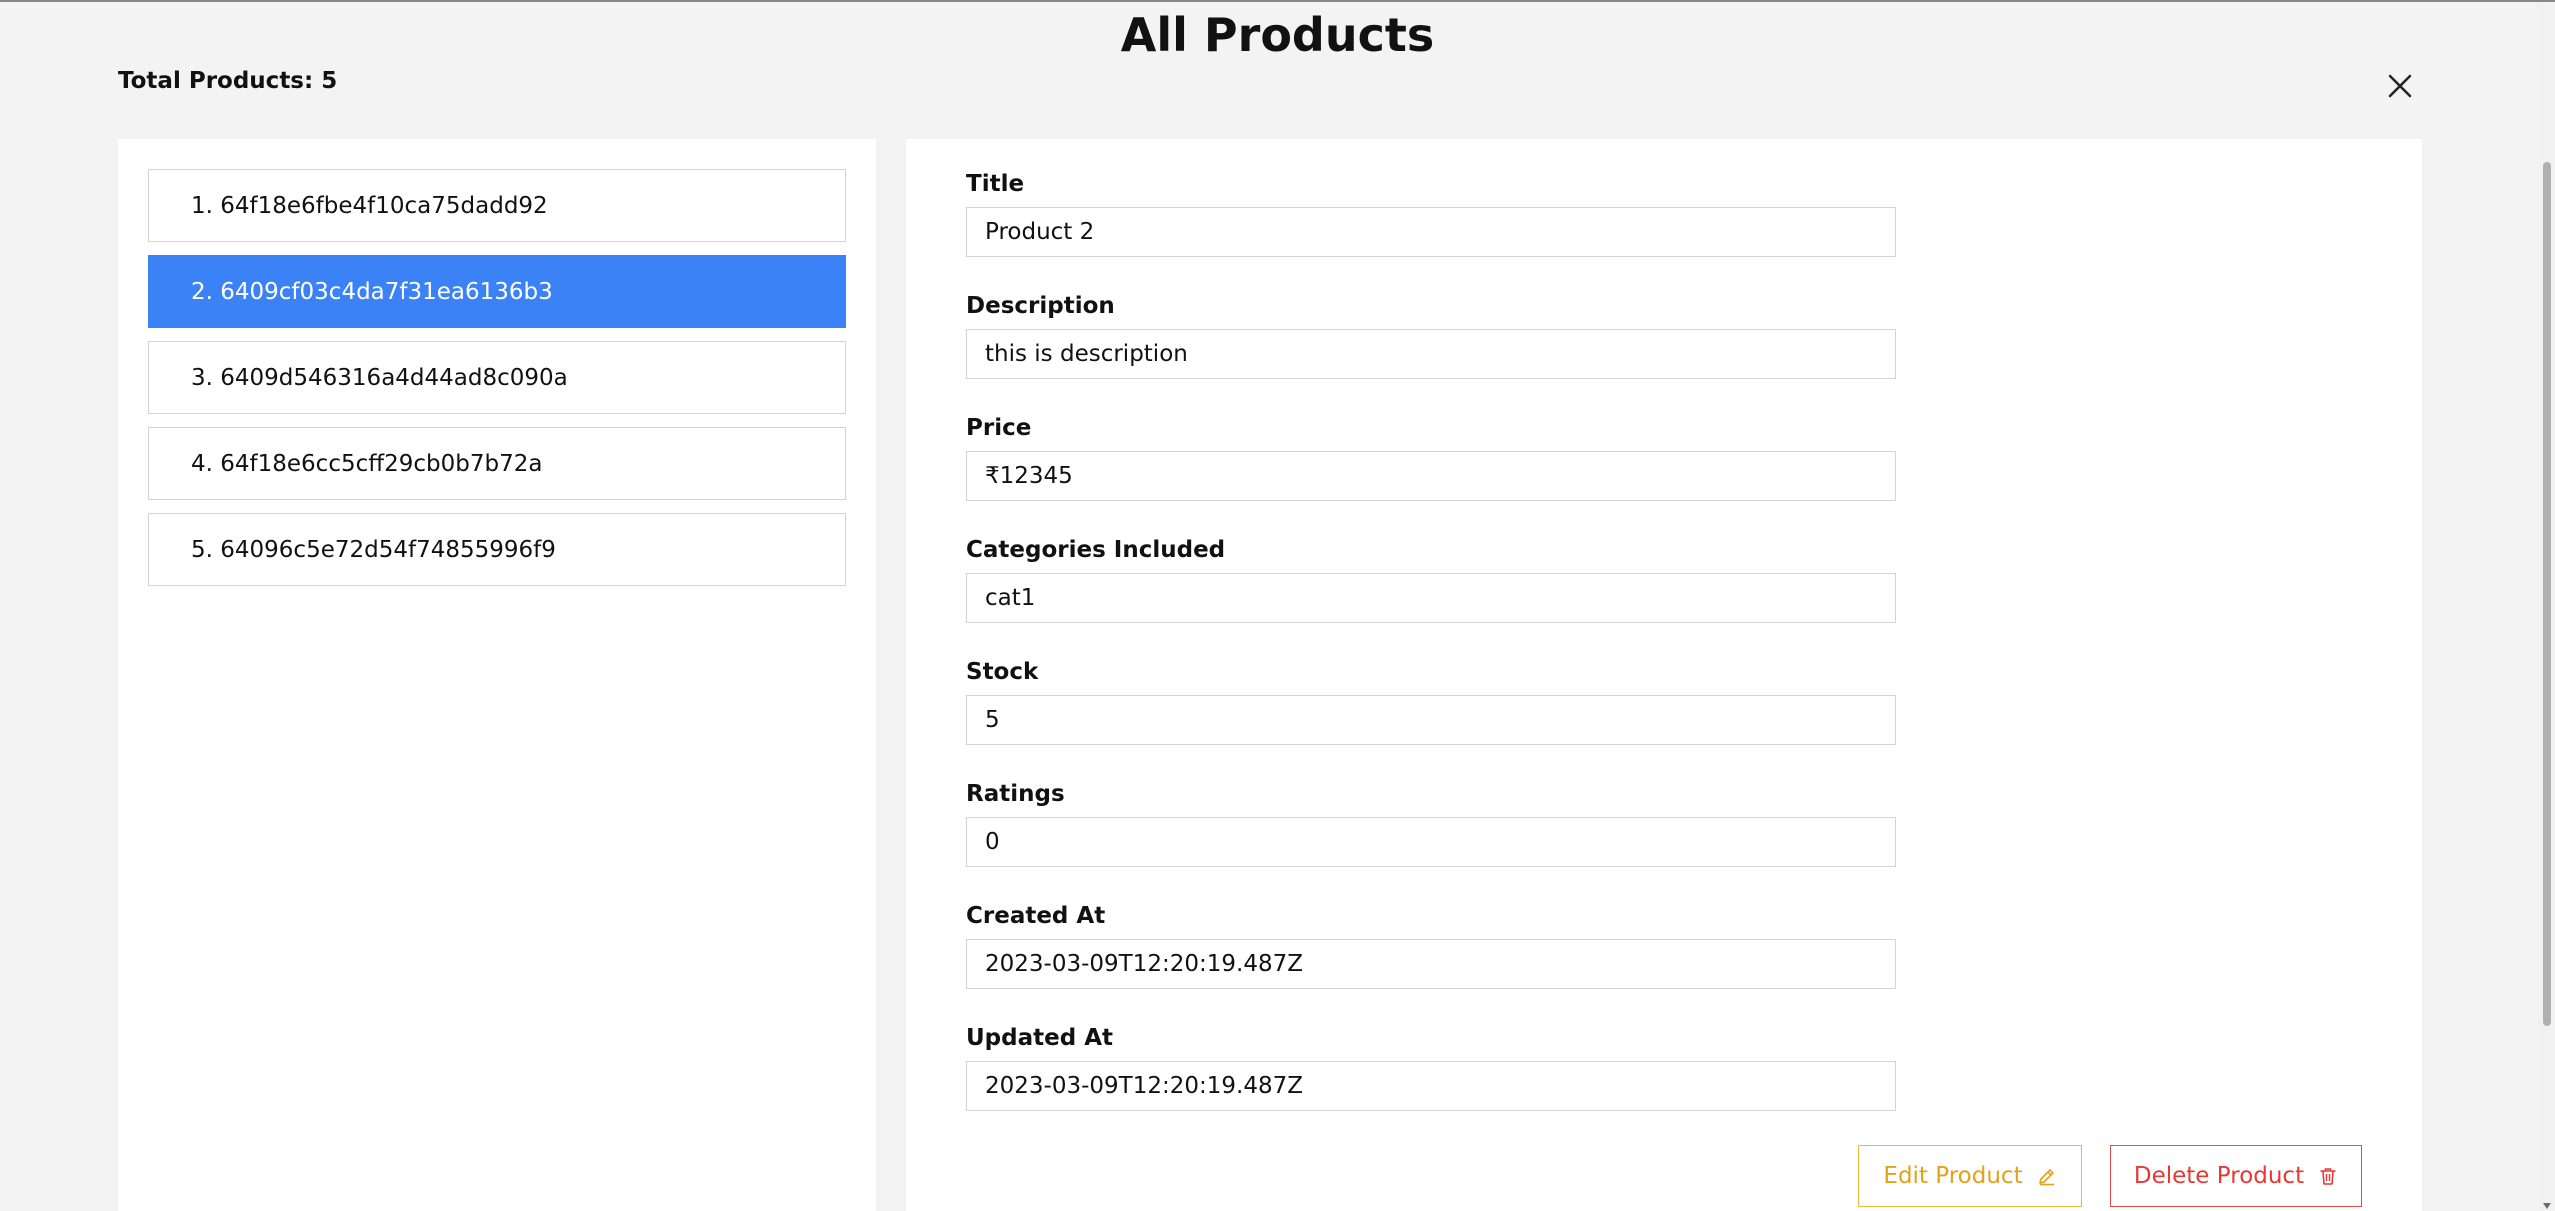 The width and height of the screenshot is (2555, 1211). What do you see at coordinates (2046, 1177) in the screenshot?
I see `pencil-icon` at bounding box center [2046, 1177].